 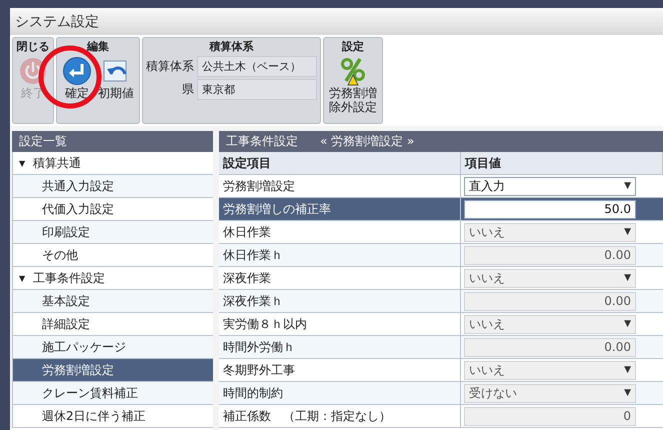 I want to click on tree-group-item: ▼ 工事条件設定, so click(x=112, y=278).